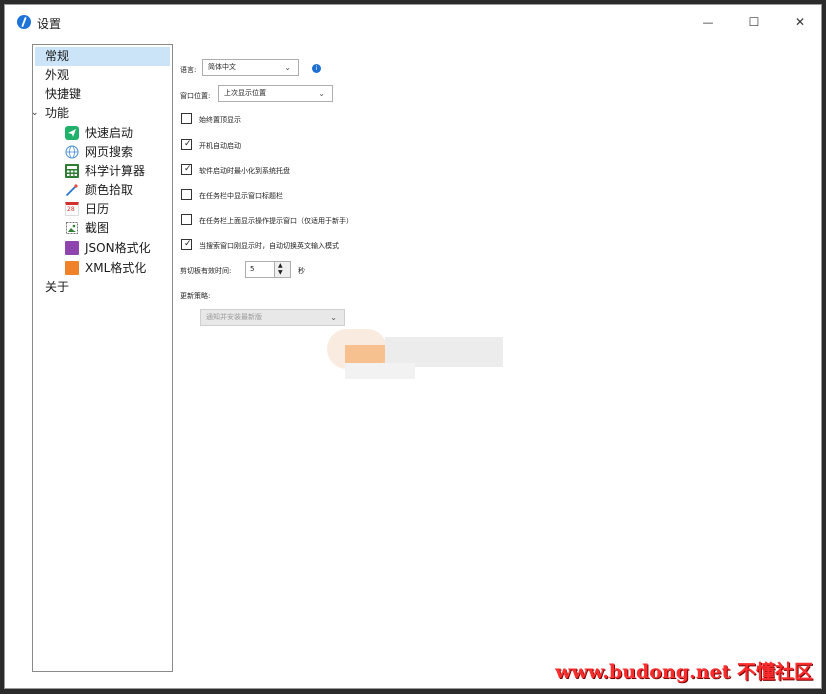 The width and height of the screenshot is (826, 694). Describe the element at coordinates (222, 67) in the screenshot. I see `language-value: 简体中文` at that location.